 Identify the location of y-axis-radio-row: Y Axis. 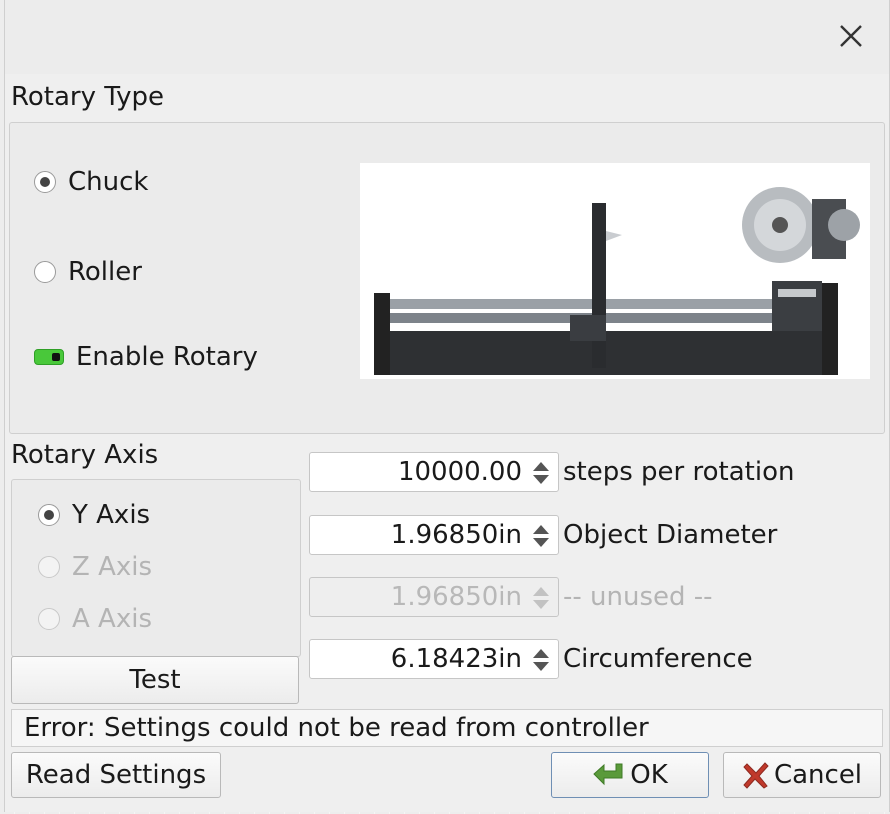
(94, 515).